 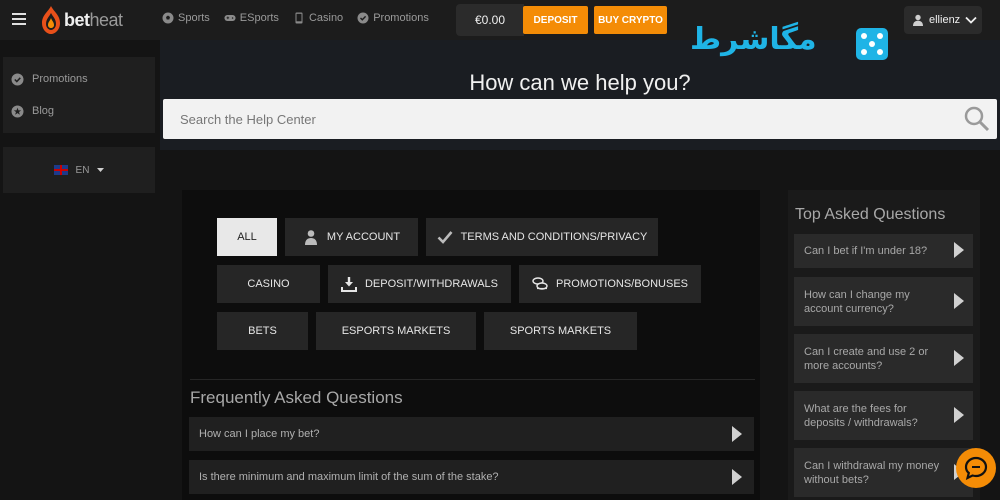 I want to click on top-question-text: Can I withdrawal my money without bets?, so click(x=872, y=472).